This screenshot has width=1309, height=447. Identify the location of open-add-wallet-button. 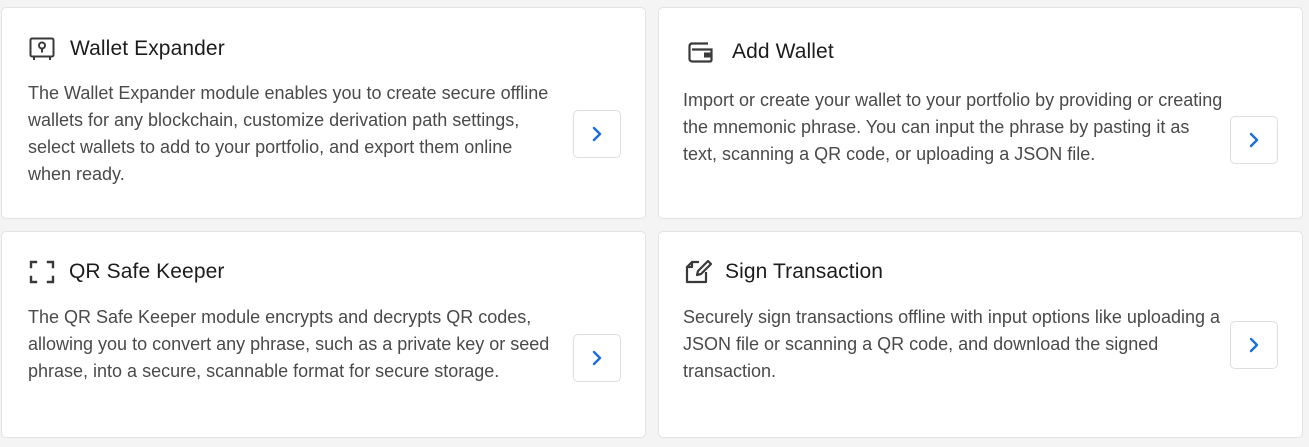
(1254, 140).